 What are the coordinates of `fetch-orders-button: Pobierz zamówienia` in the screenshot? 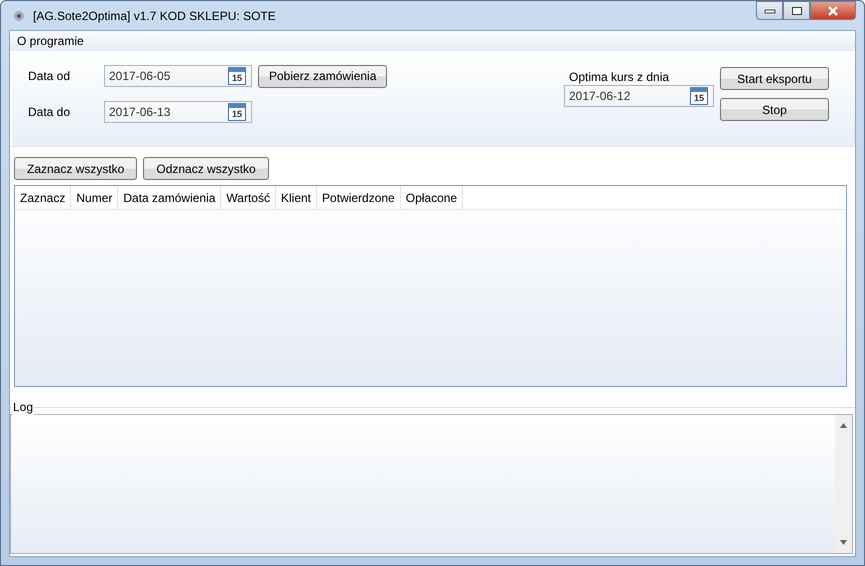 It's located at (323, 76).